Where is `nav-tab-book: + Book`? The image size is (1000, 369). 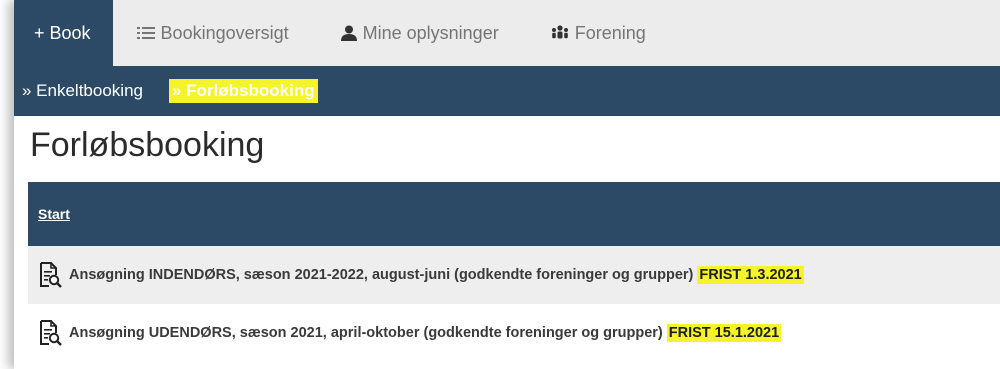
nav-tab-book: + Book is located at coordinates (63, 33).